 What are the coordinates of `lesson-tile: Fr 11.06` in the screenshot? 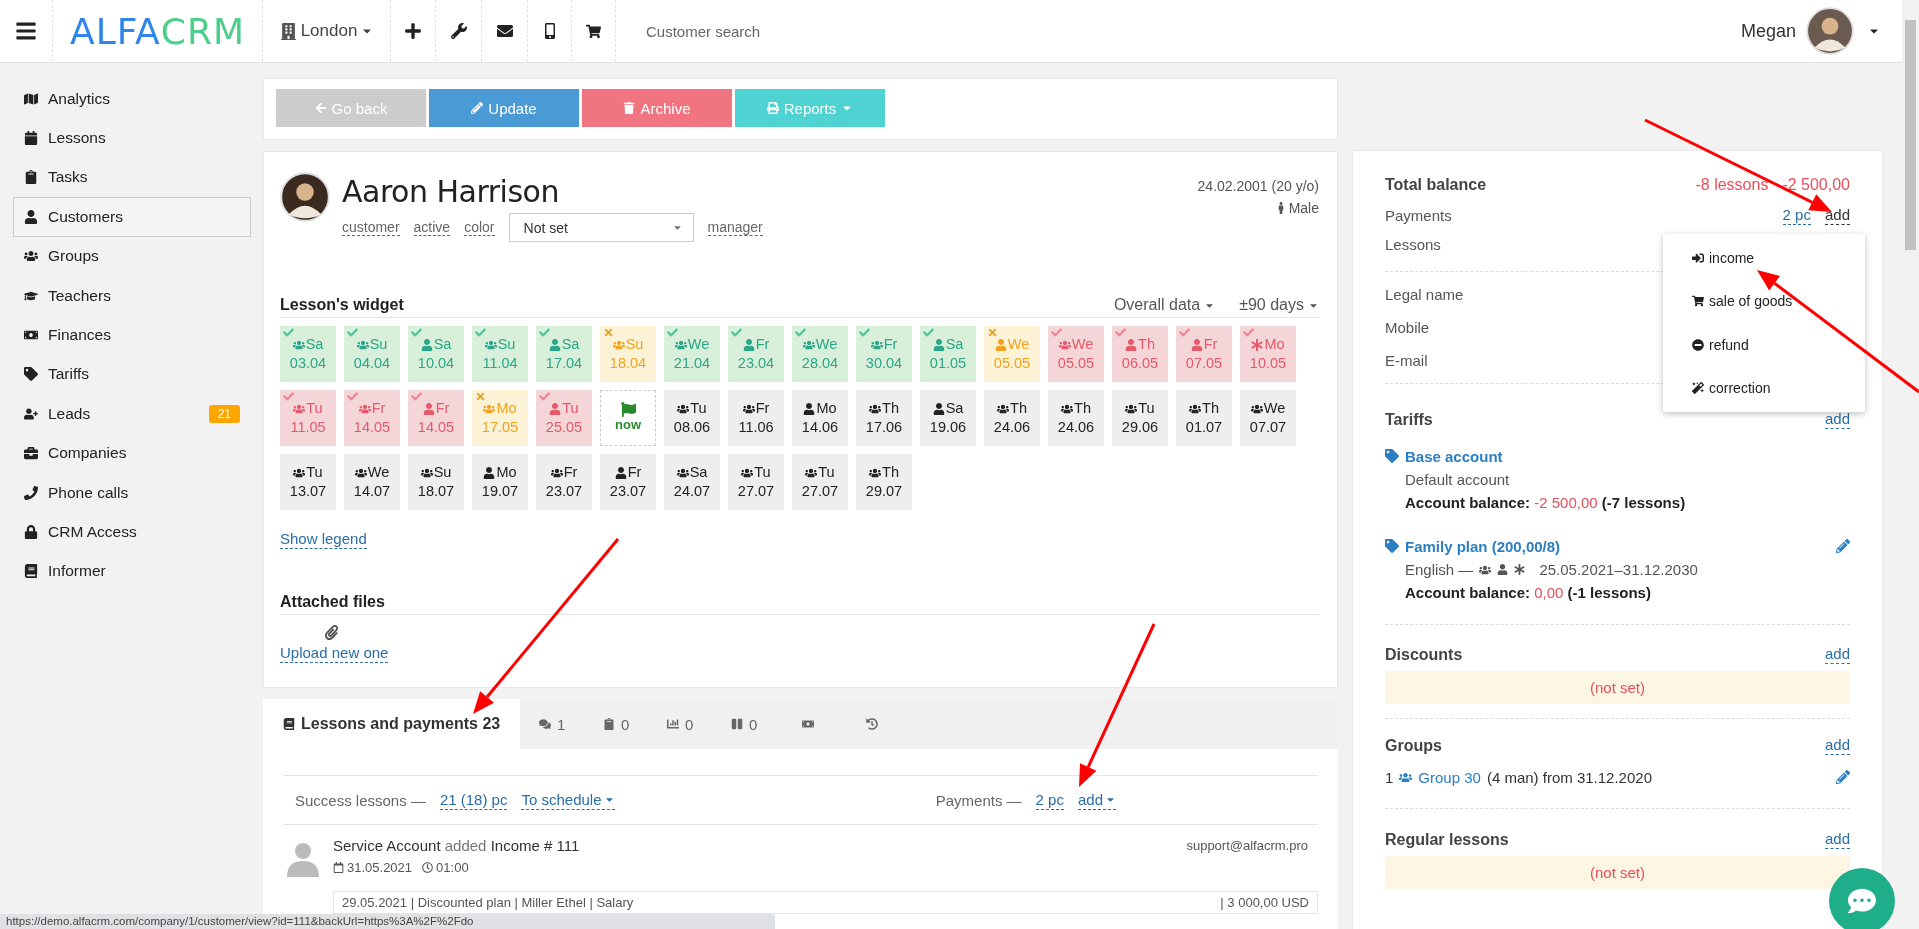 It's located at (756, 418).